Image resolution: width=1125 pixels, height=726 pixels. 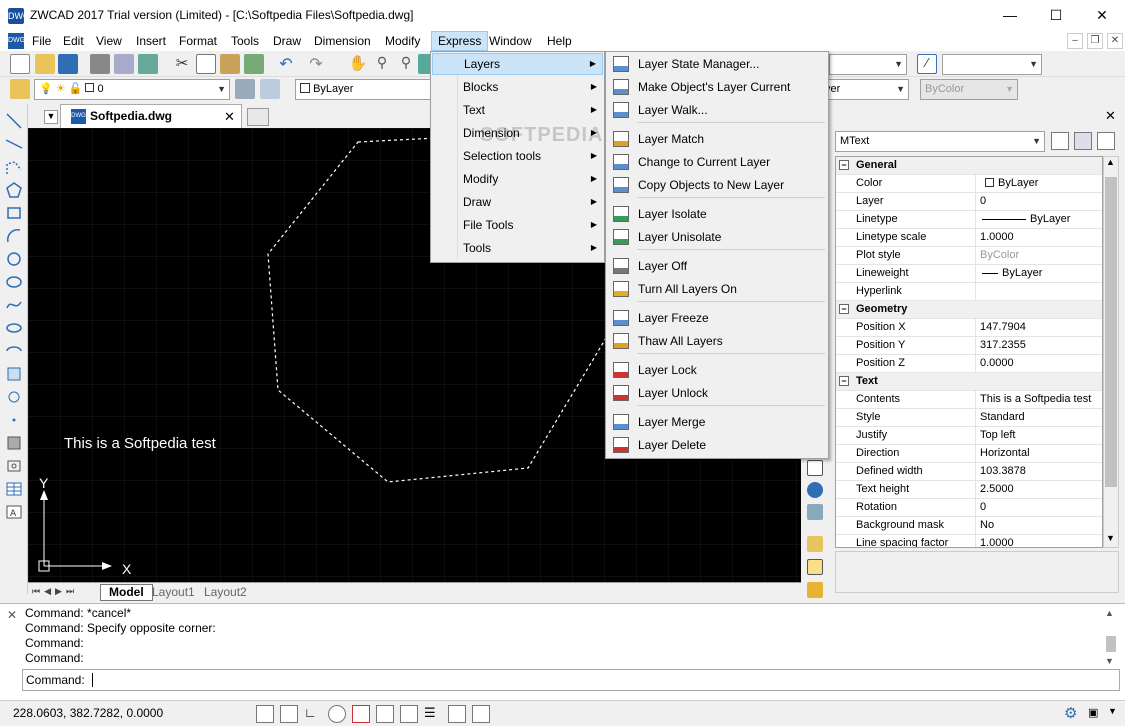 What do you see at coordinates (969, 310) in the screenshot?
I see `property-category: − Geometry` at bounding box center [969, 310].